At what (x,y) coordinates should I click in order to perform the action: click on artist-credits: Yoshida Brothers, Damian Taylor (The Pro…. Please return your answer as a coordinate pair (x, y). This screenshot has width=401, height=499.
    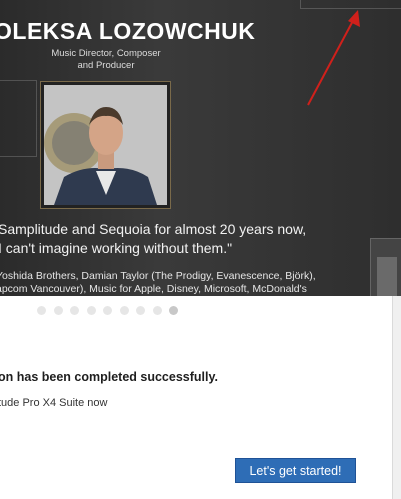
    Looking at the image, I should click on (158, 276).